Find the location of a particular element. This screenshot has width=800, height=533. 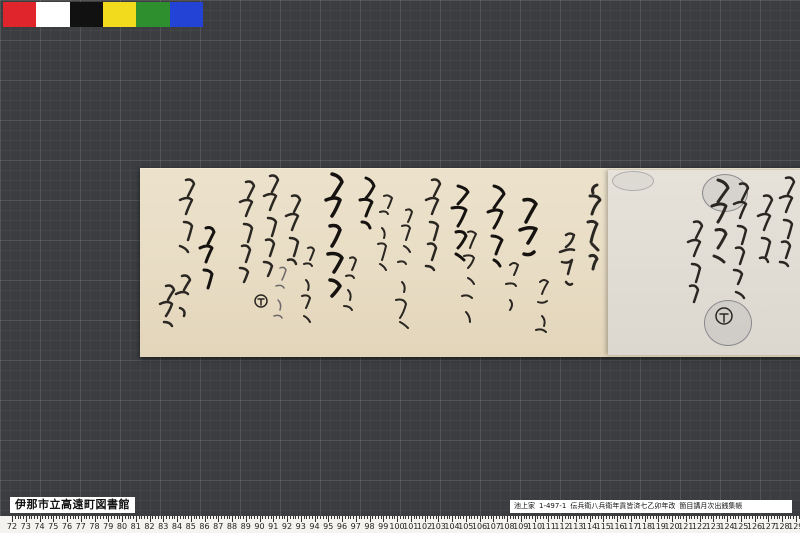

ruler-number: 84 is located at coordinates (177, 526).